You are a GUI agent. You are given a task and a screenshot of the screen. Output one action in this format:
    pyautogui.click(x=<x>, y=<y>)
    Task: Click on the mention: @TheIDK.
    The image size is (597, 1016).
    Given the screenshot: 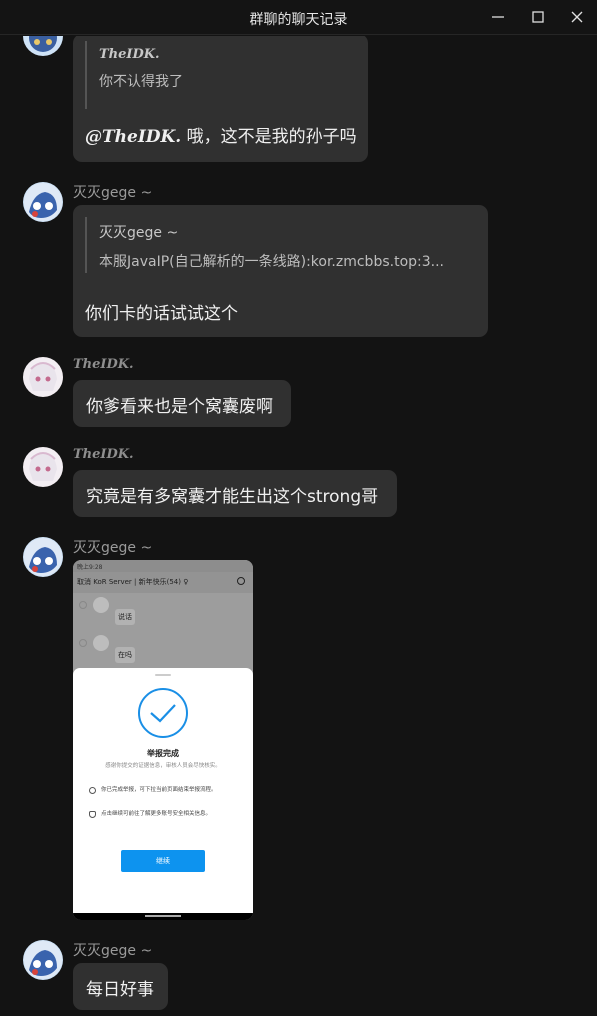 What is the action you would take?
    pyautogui.click(x=133, y=137)
    